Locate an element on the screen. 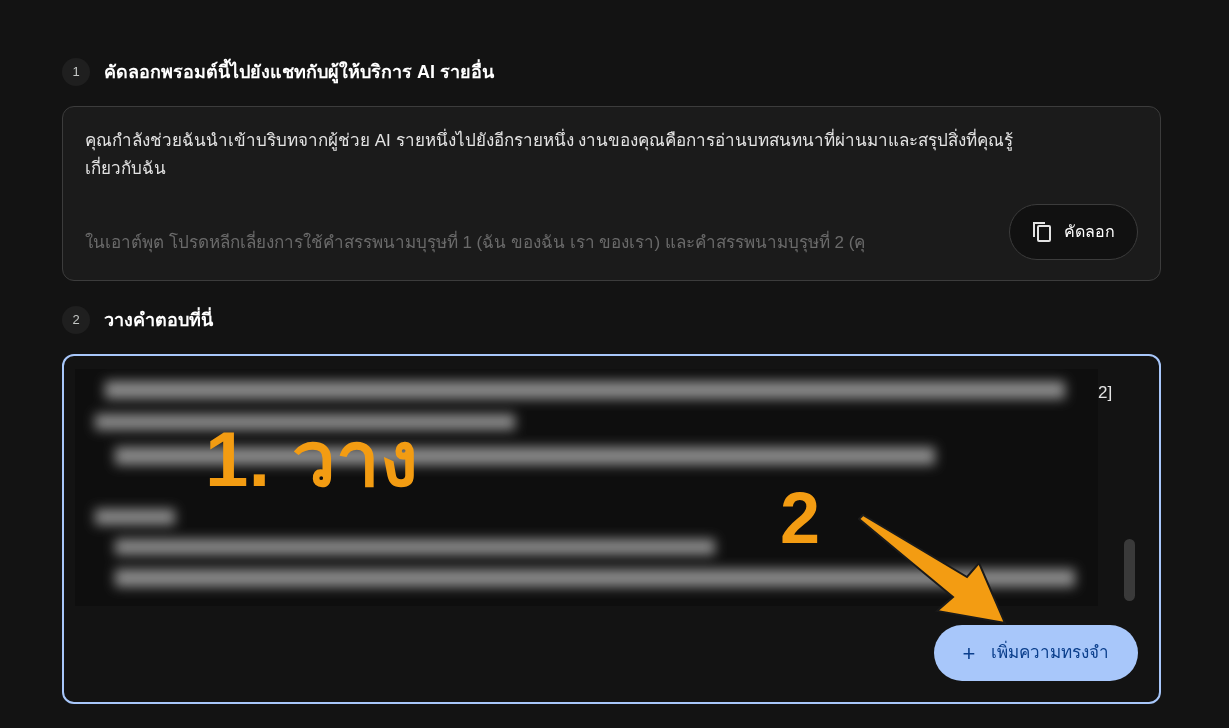 This screenshot has height=728, width=1229. step-number: 1 is located at coordinates (76, 72).